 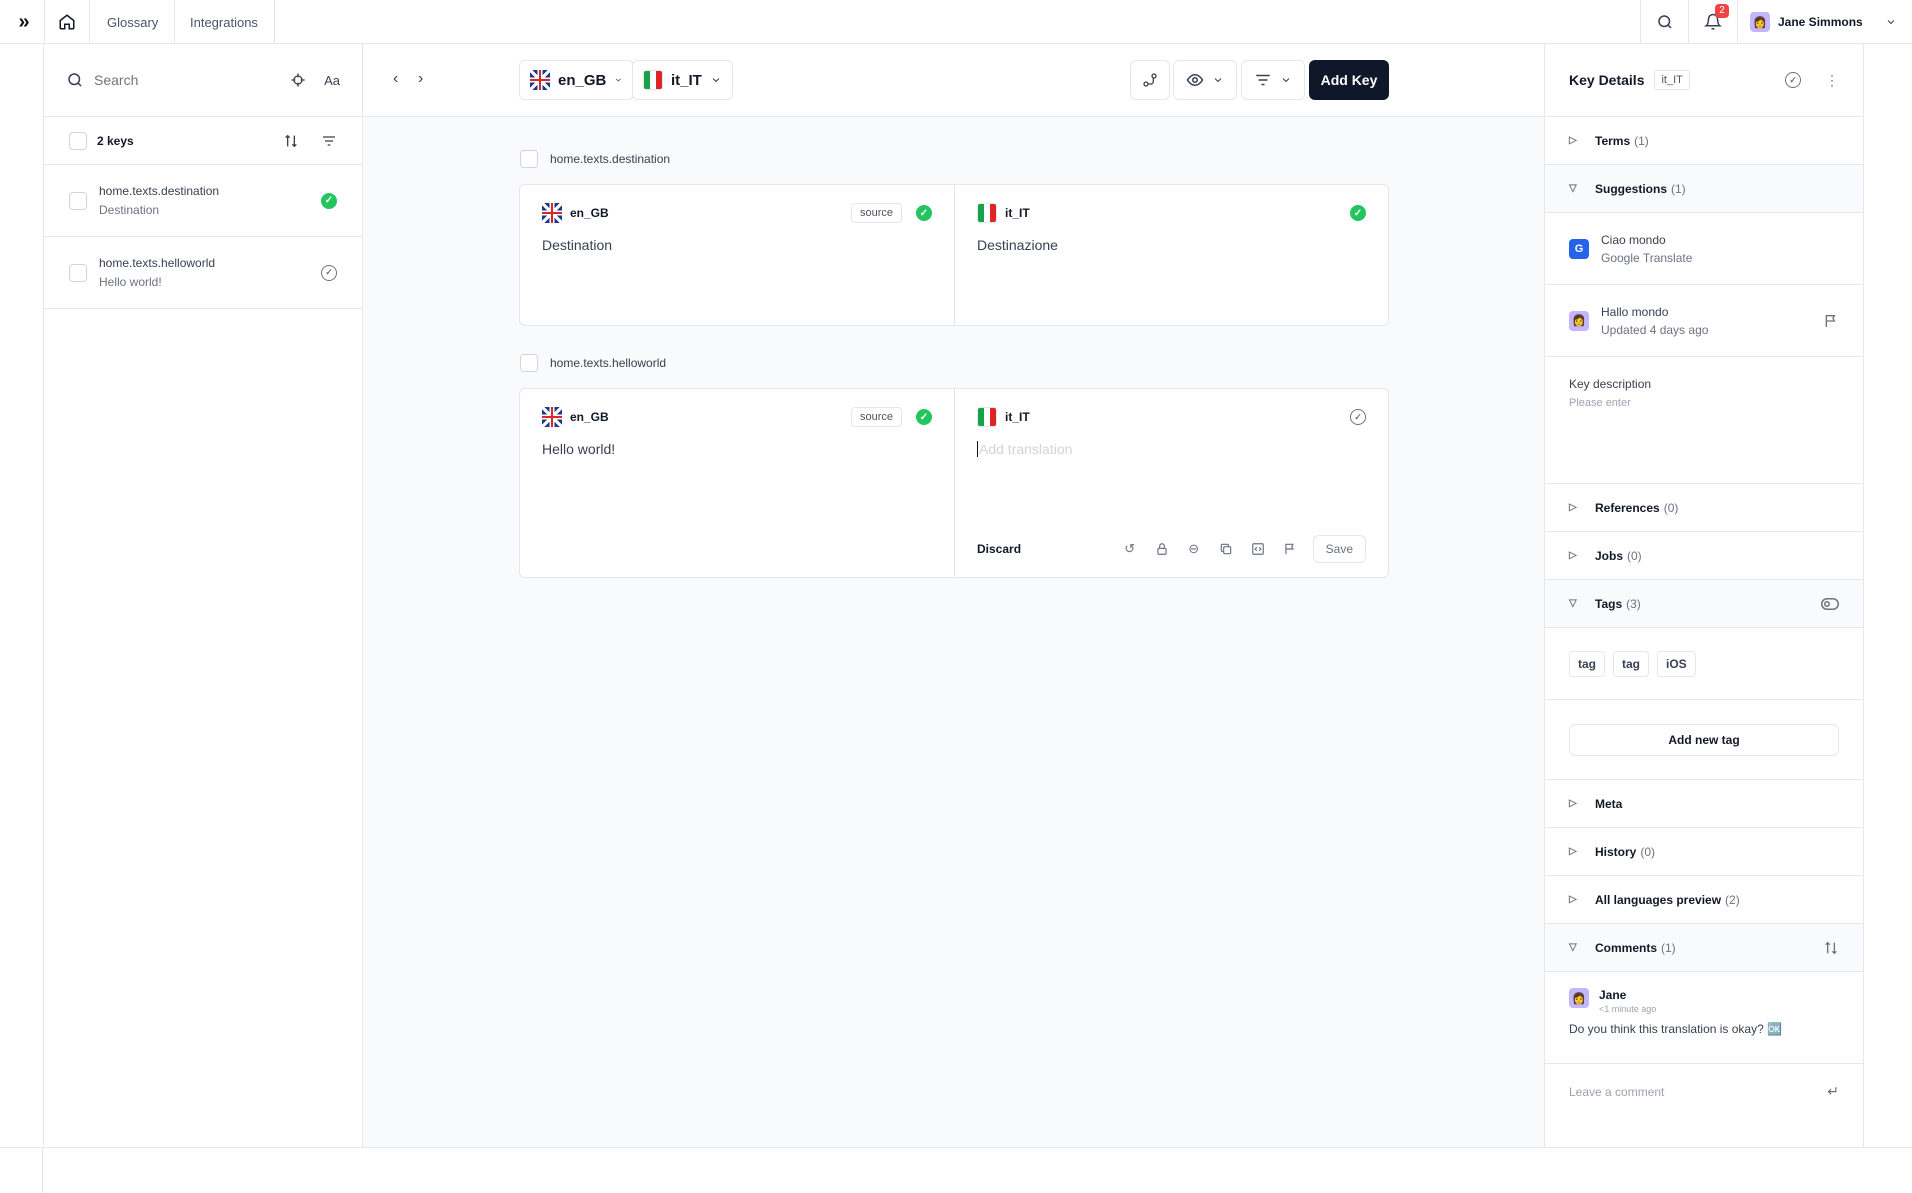 What do you see at coordinates (130, 282) in the screenshot?
I see `key-value: Hello world!` at bounding box center [130, 282].